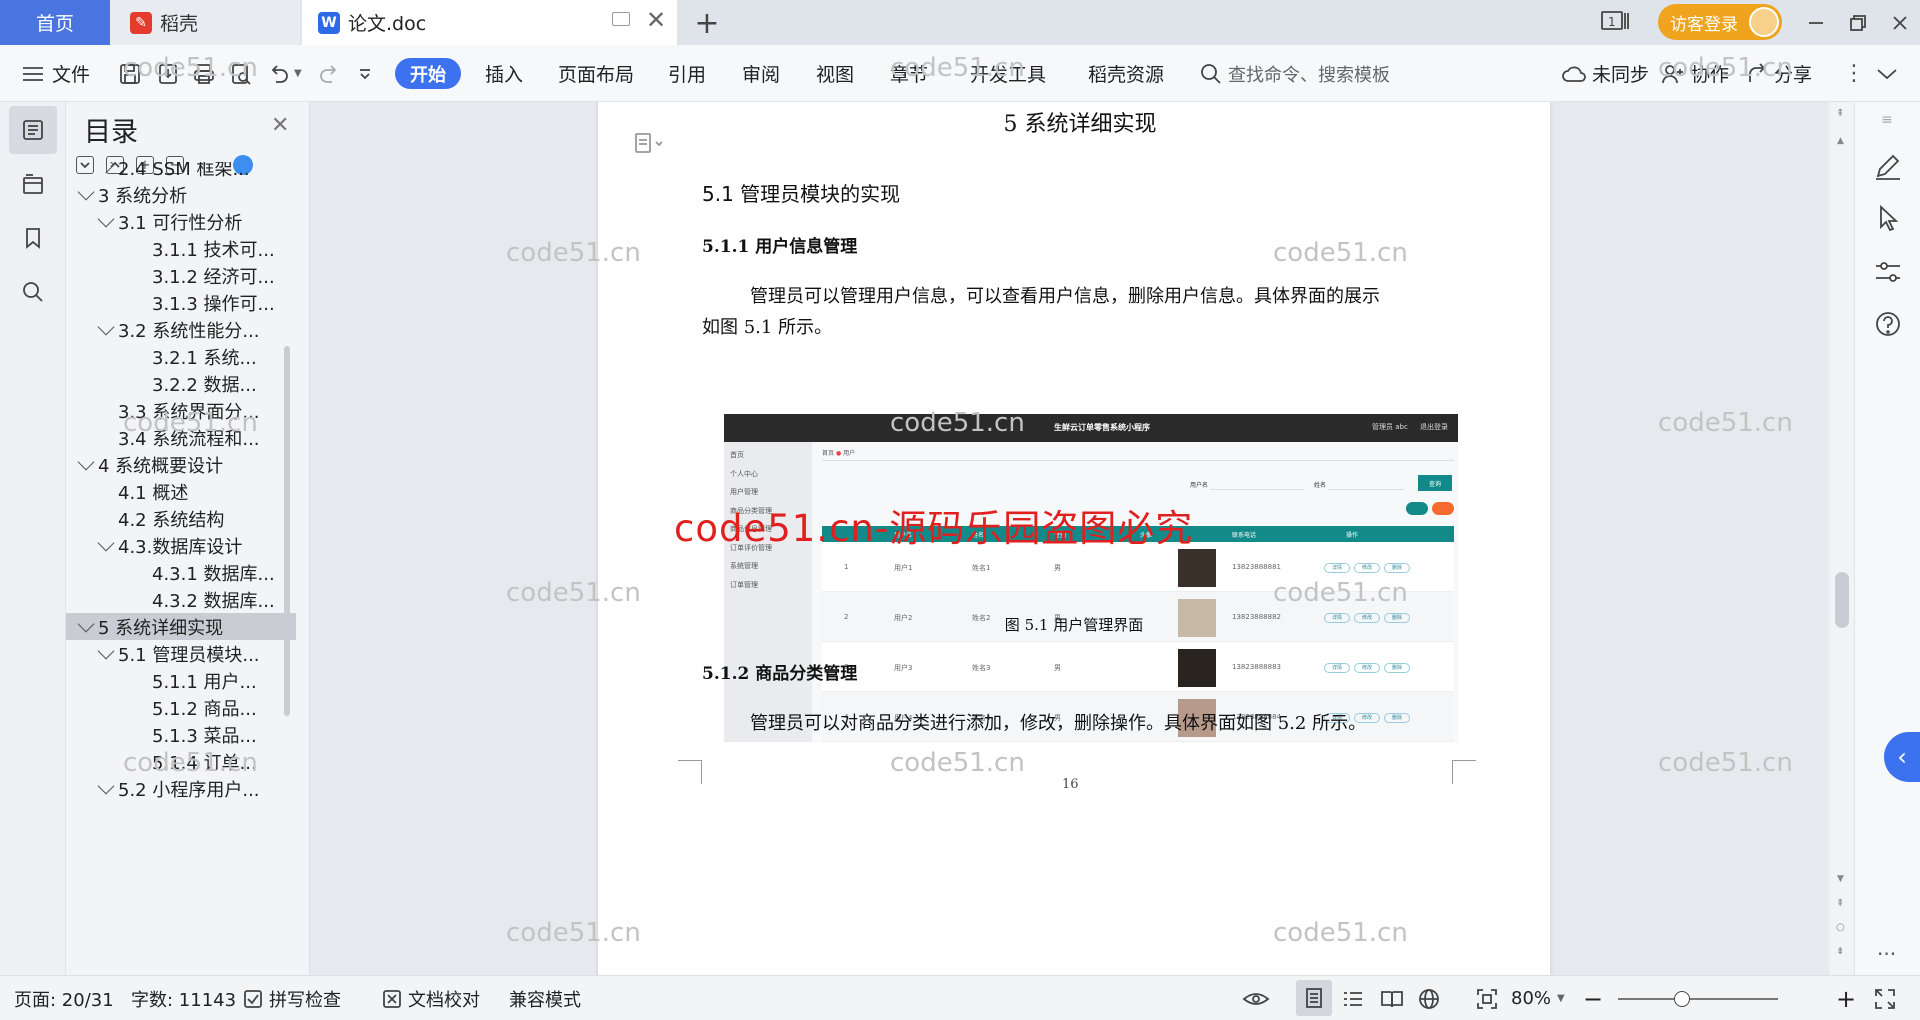 The width and height of the screenshot is (1920, 1020). Describe the element at coordinates (1840, 927) in the screenshot. I see `select-browse-icon: ○` at that location.